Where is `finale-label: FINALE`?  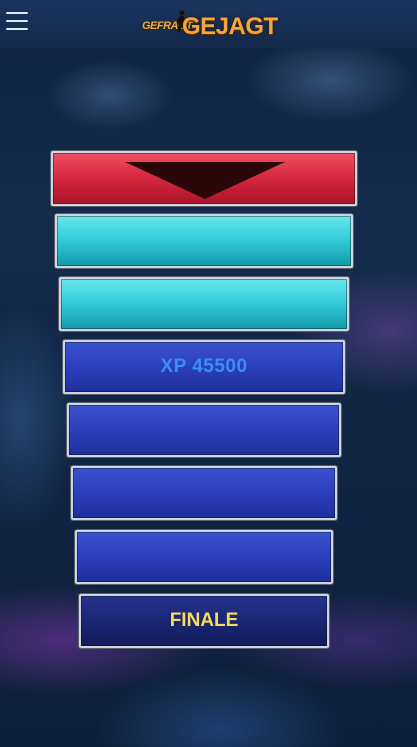
finale-label: FINALE is located at coordinates (204, 620).